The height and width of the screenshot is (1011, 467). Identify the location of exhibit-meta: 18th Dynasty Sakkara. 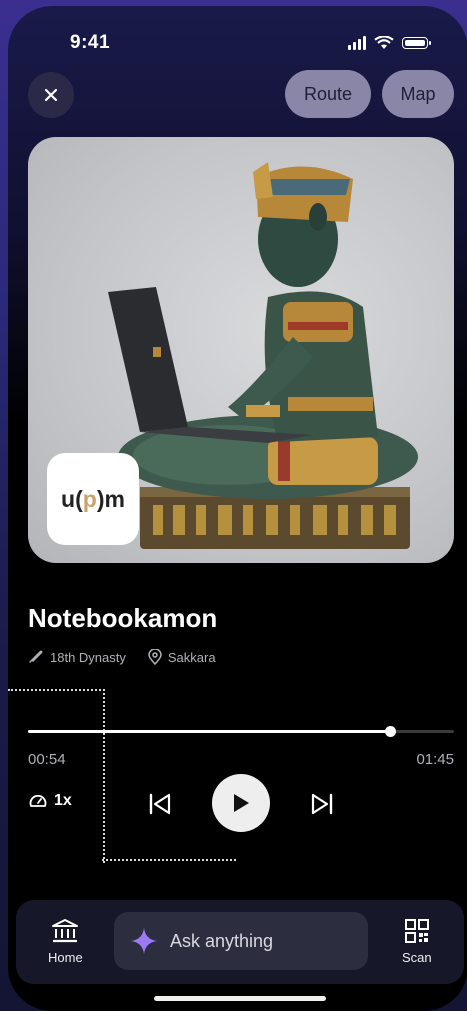
(122, 657).